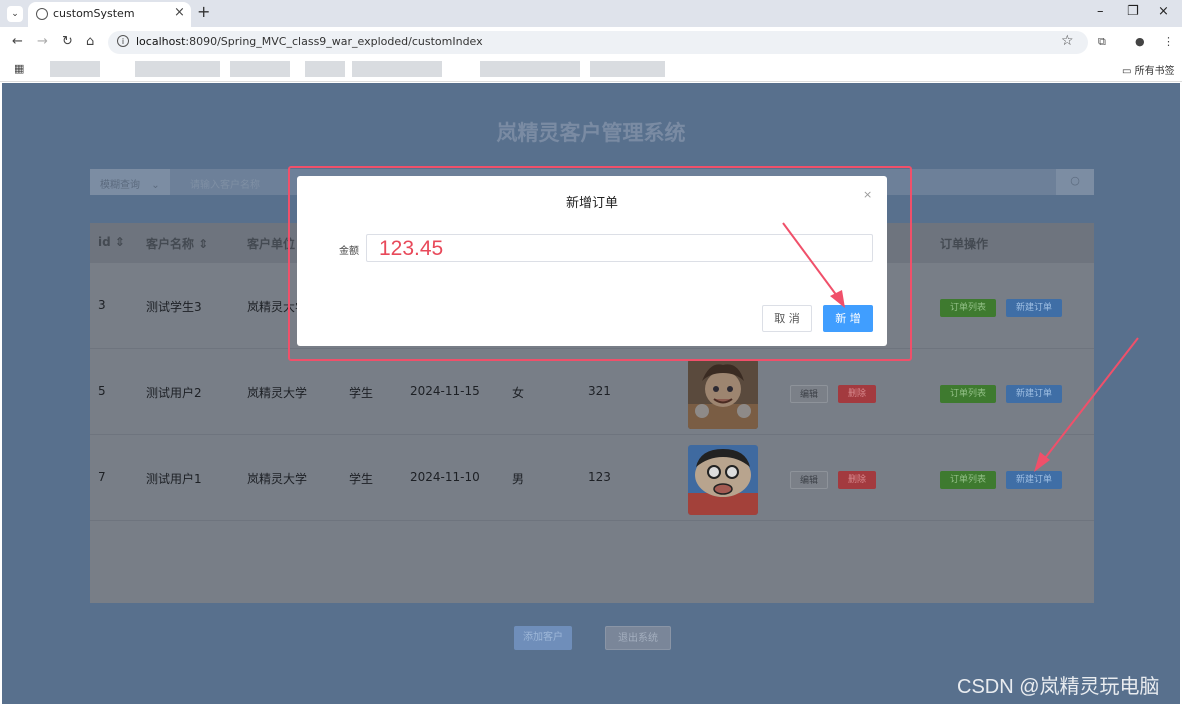 Image resolution: width=1182 pixels, height=704 pixels. What do you see at coordinates (42, 41) in the screenshot?
I see `forward-icon: →` at bounding box center [42, 41].